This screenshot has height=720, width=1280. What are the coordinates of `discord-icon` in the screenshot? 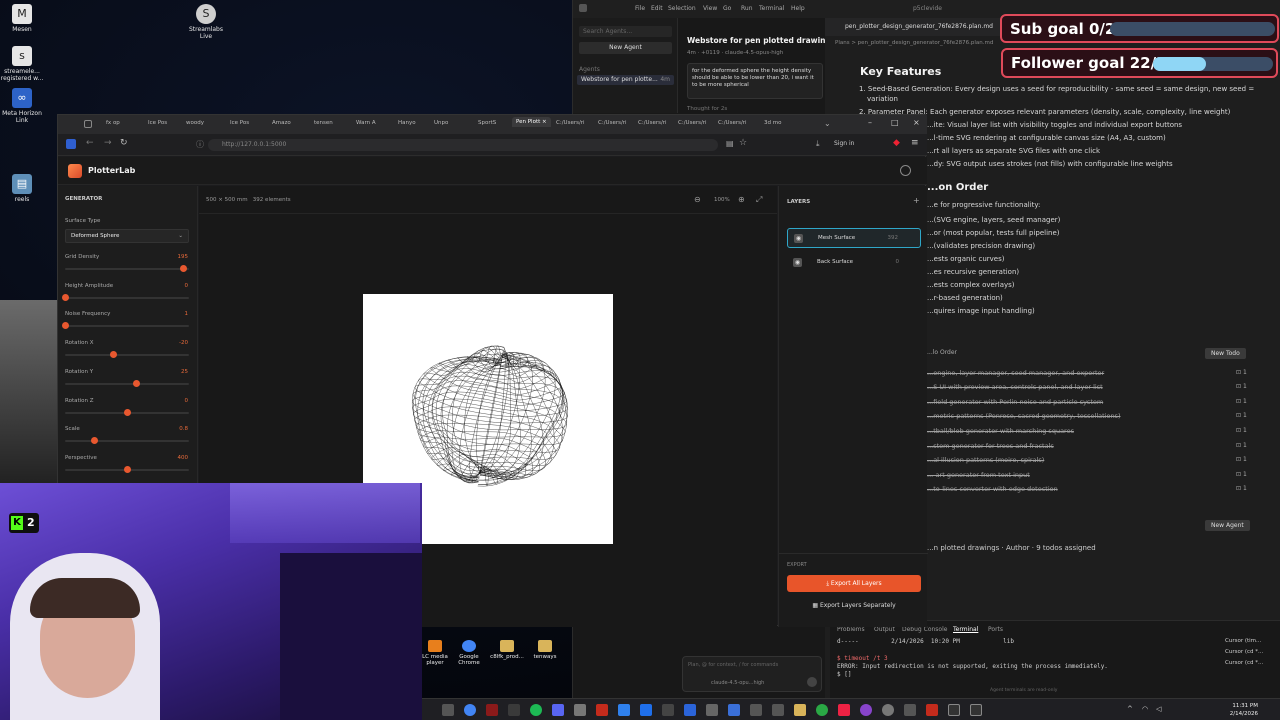 It's located at (558, 710).